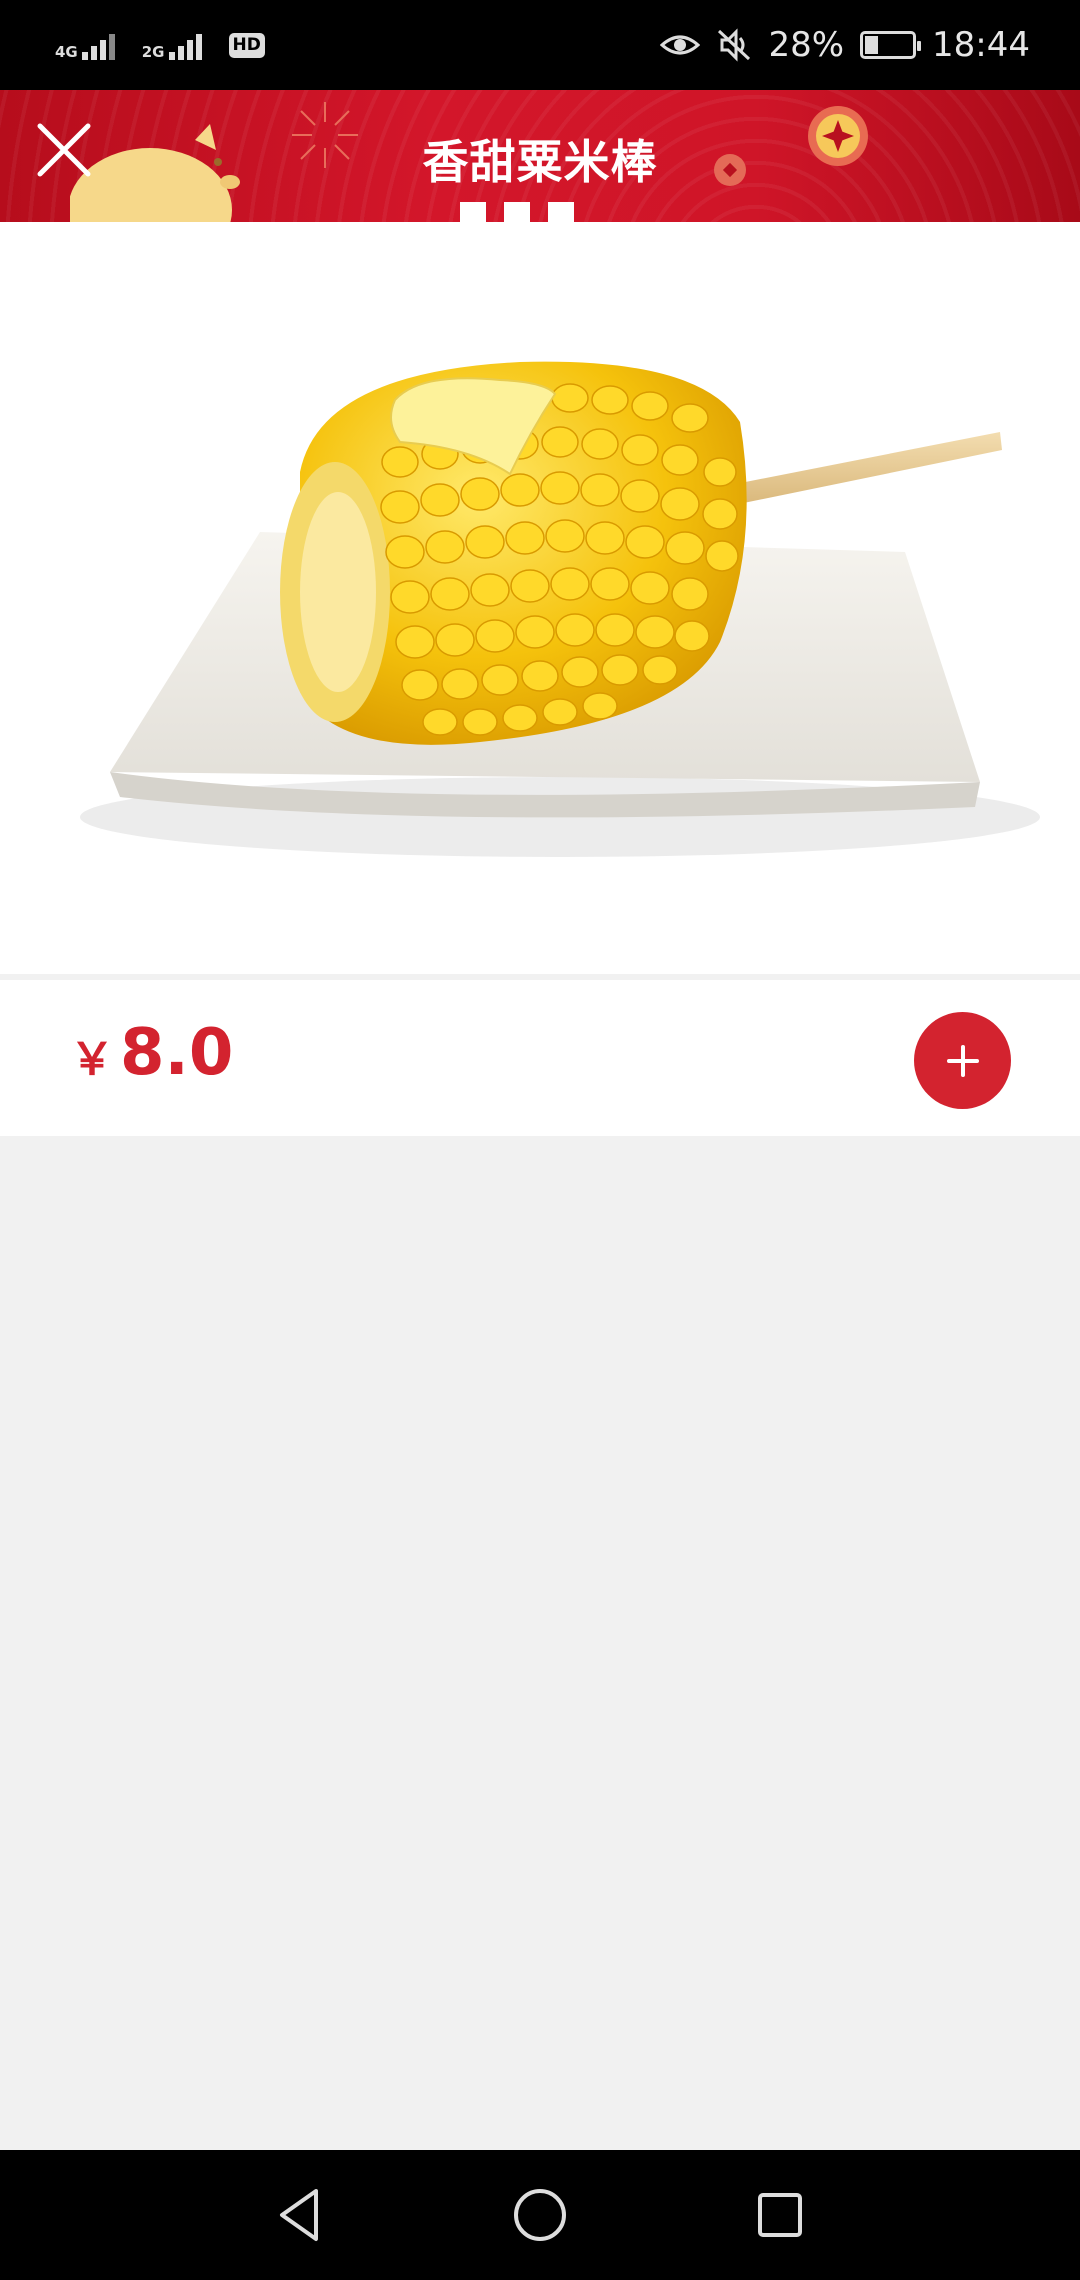 Image resolution: width=1080 pixels, height=2280 pixels. Describe the element at coordinates (540, 45) in the screenshot. I see `status-bar: 4G 2G HD 28% 18:44` at that location.